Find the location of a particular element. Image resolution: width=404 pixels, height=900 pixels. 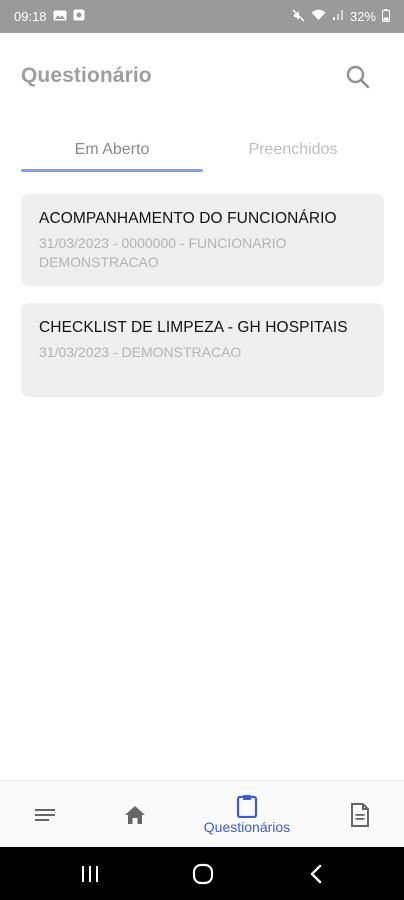

app-notification-icon is located at coordinates (79, 16).